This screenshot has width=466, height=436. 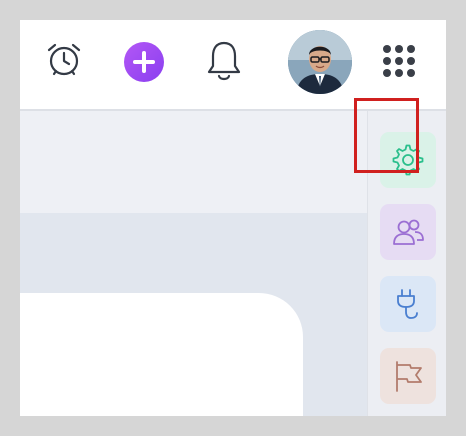 I want to click on gear-icon, so click(x=408, y=160).